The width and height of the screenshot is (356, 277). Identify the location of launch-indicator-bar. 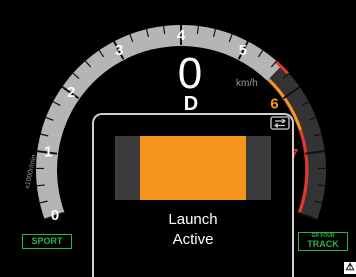
(193, 168).